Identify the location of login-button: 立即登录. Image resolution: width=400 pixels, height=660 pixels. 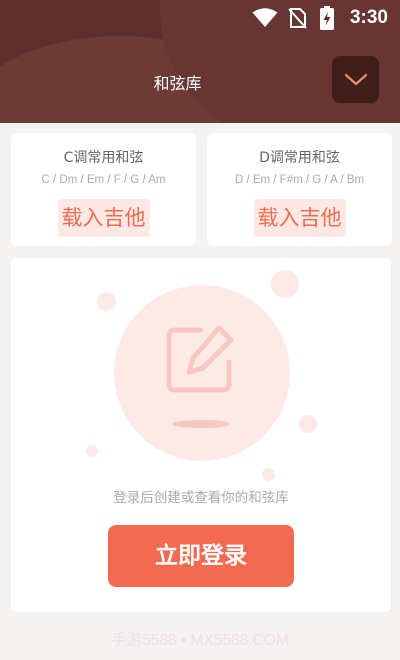
(201, 556).